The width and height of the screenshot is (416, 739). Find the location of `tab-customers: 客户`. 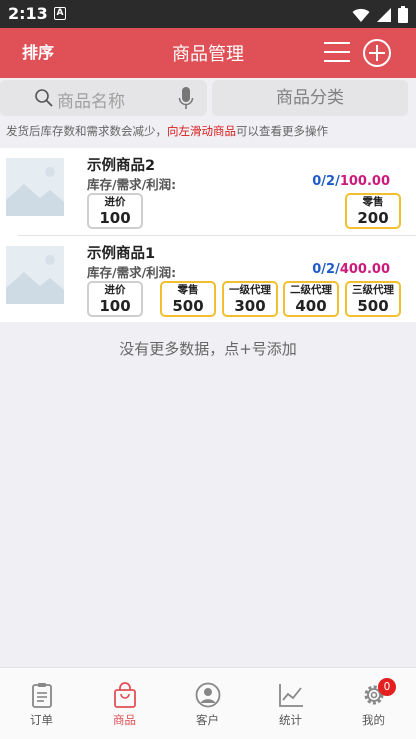

tab-customers: 客户 is located at coordinates (207, 703).